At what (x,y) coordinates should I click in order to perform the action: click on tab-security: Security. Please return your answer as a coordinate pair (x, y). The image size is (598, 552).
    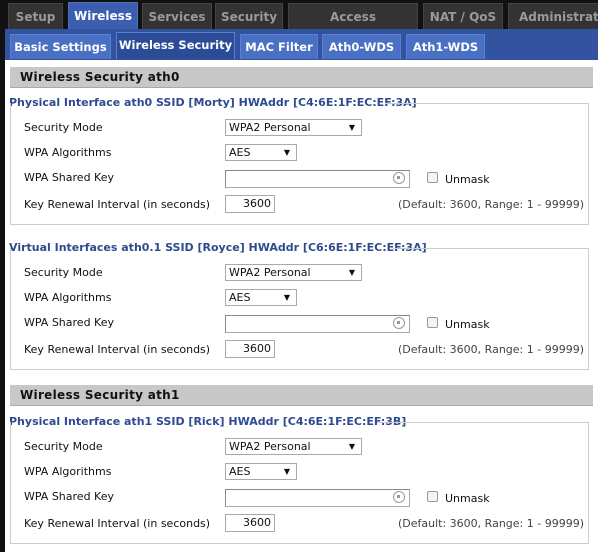
    Looking at the image, I should click on (249, 16).